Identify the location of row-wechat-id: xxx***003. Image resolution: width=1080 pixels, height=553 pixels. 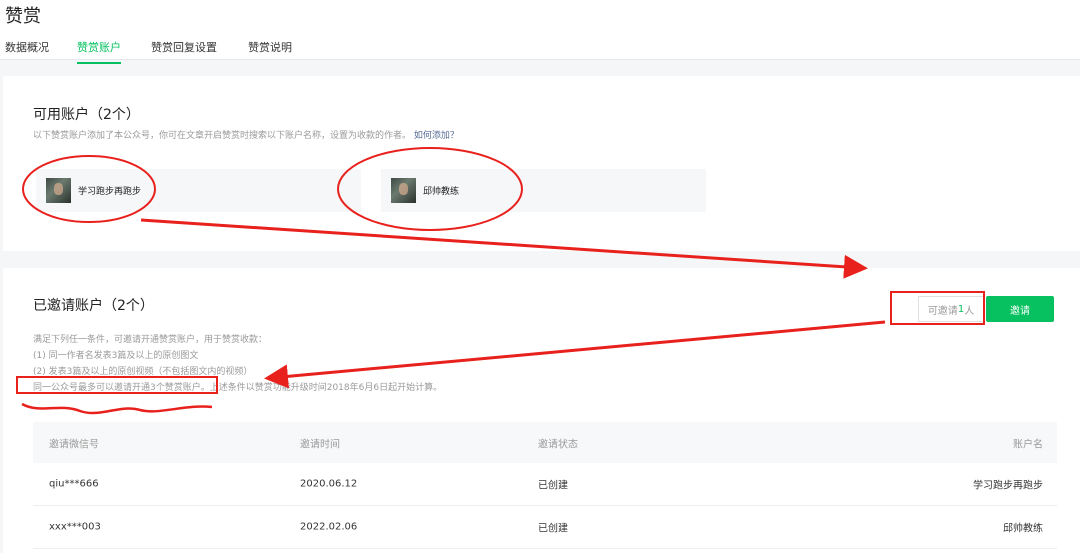
(75, 527).